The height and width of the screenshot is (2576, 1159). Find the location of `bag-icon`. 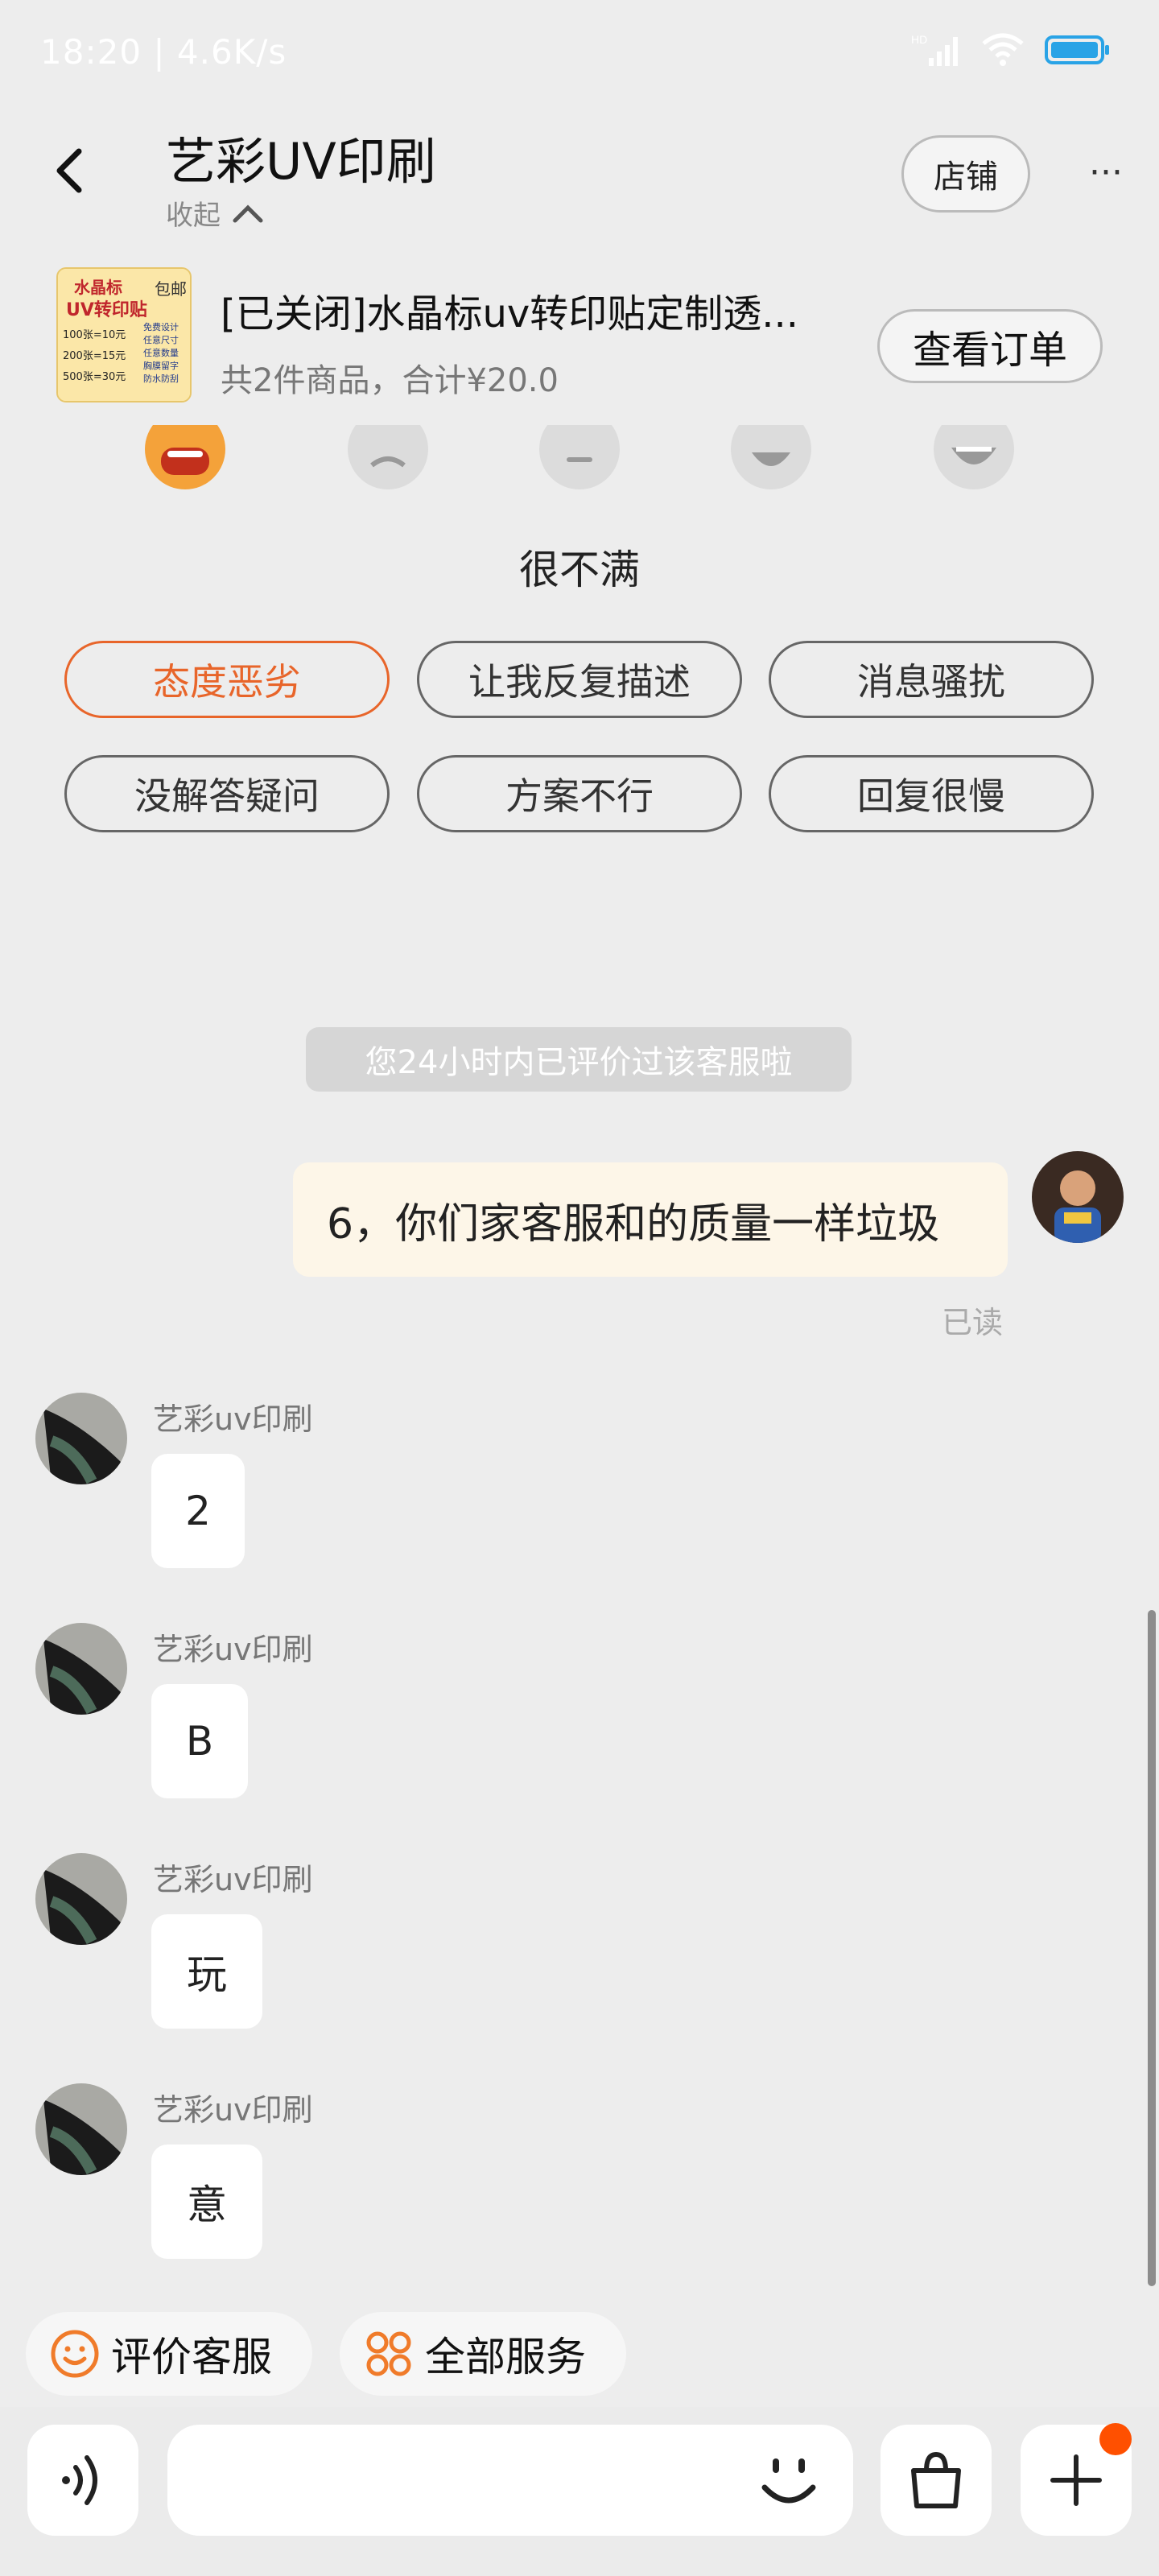

bag-icon is located at coordinates (936, 2479).